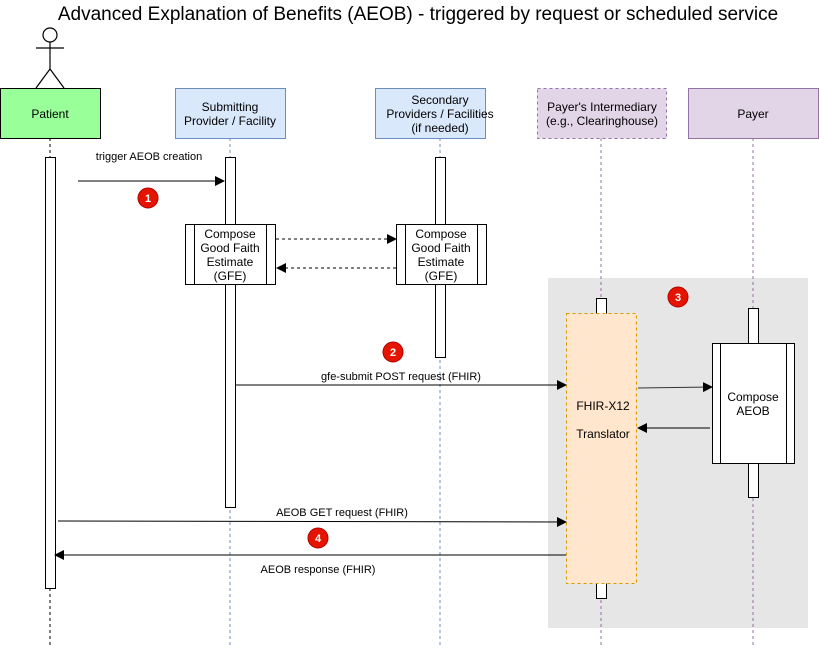 The height and width of the screenshot is (655, 819). Describe the element at coordinates (310, 563) in the screenshot. I see `message-aeob-response: AEOB response (FHIR)` at that location.